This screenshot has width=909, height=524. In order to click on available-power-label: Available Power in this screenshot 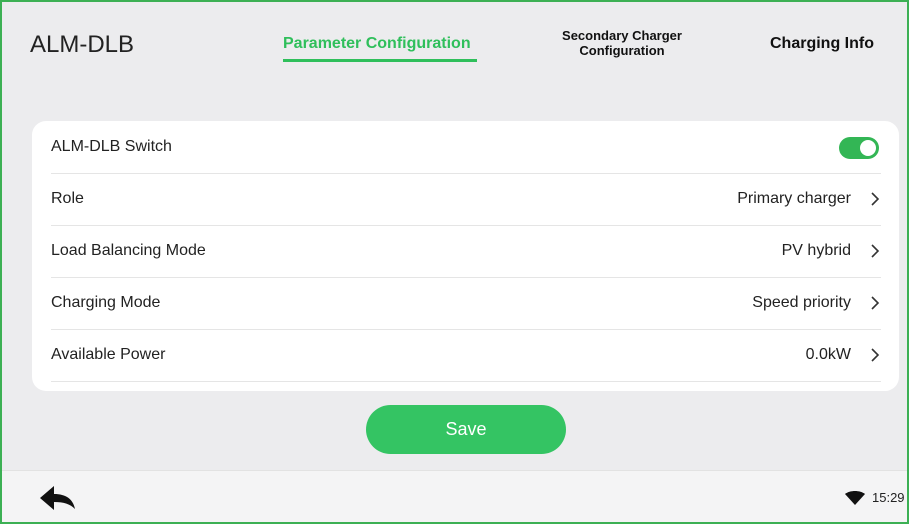, I will do `click(108, 354)`.